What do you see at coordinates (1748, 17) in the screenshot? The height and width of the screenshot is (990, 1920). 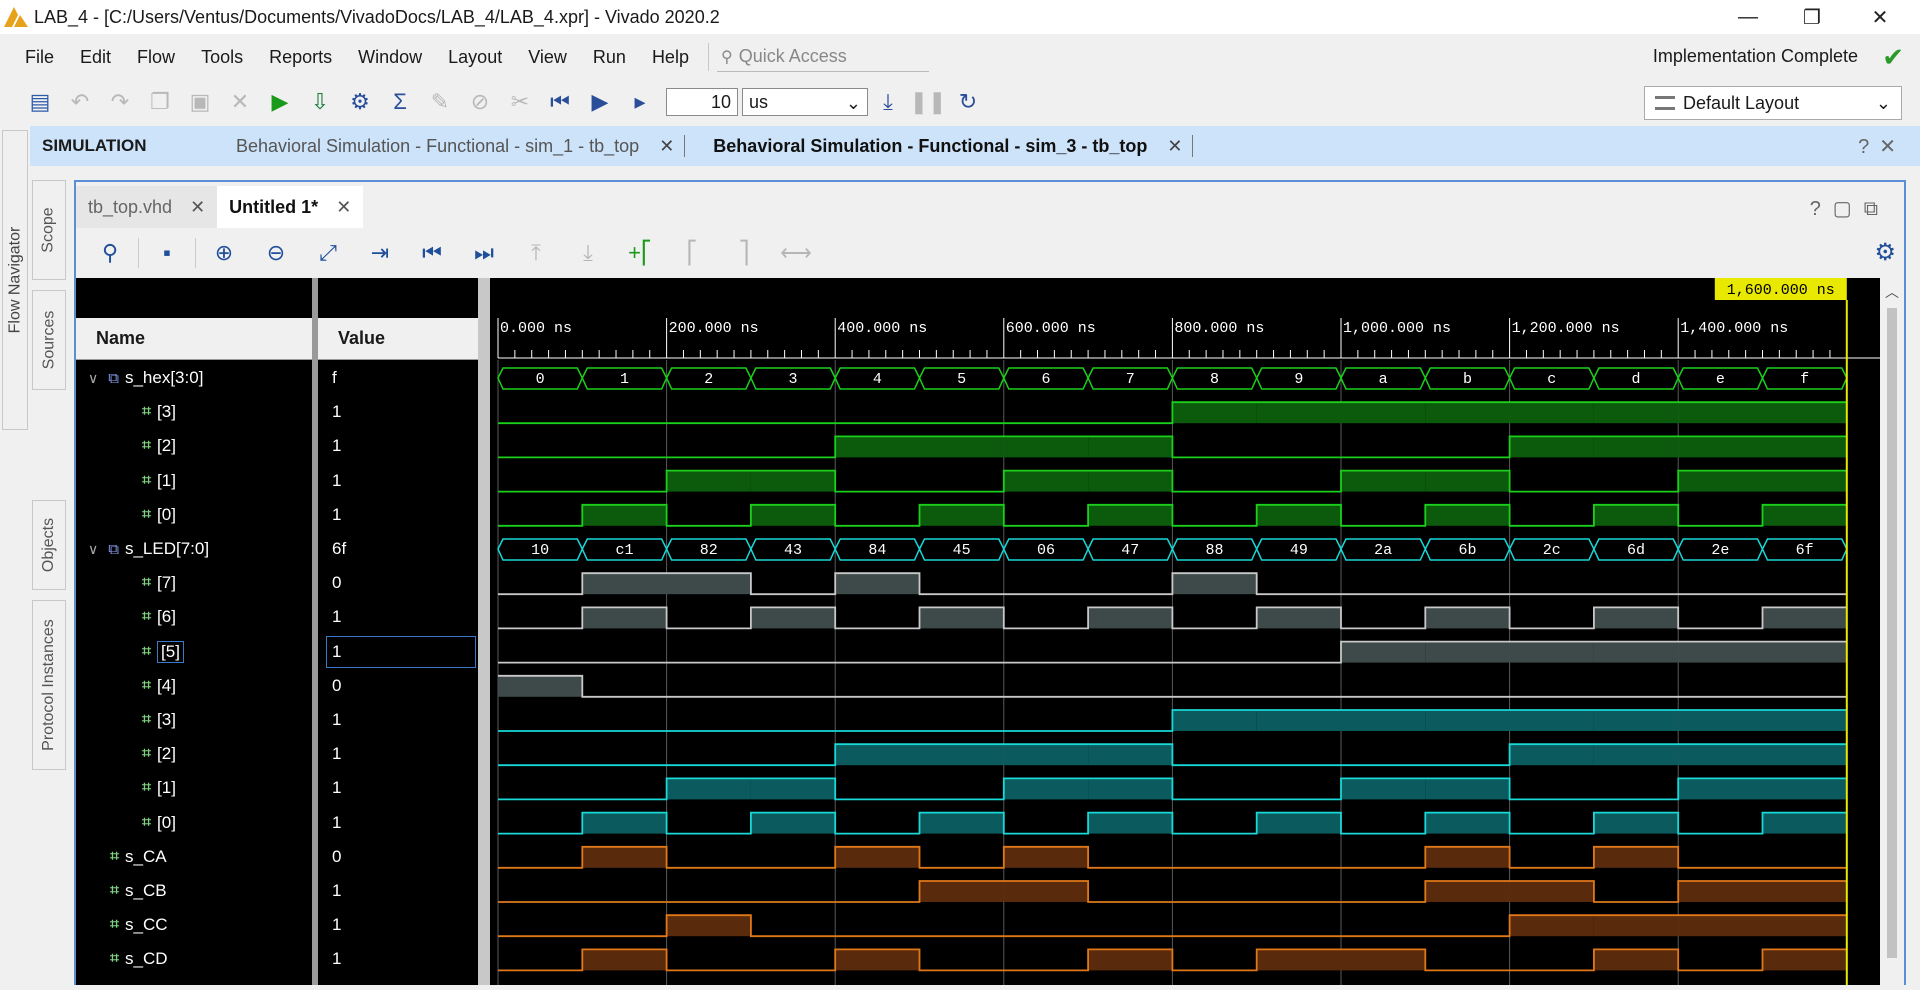 I see `minimize-button: —` at bounding box center [1748, 17].